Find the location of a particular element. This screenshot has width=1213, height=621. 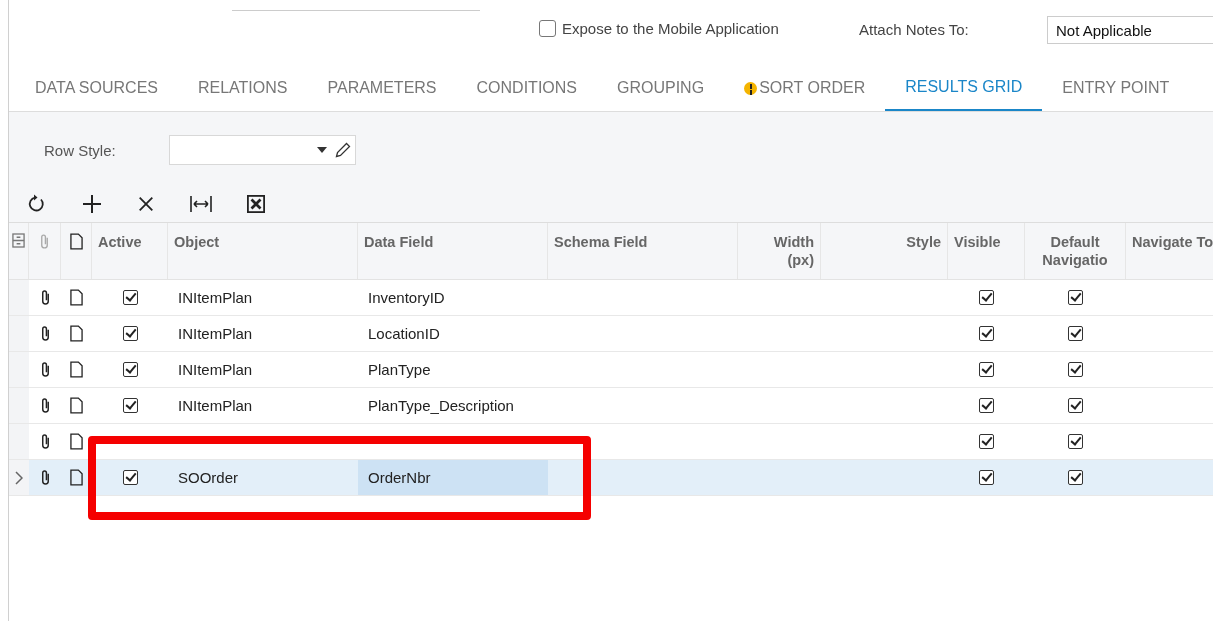

column-header: Object is located at coordinates (263, 251).